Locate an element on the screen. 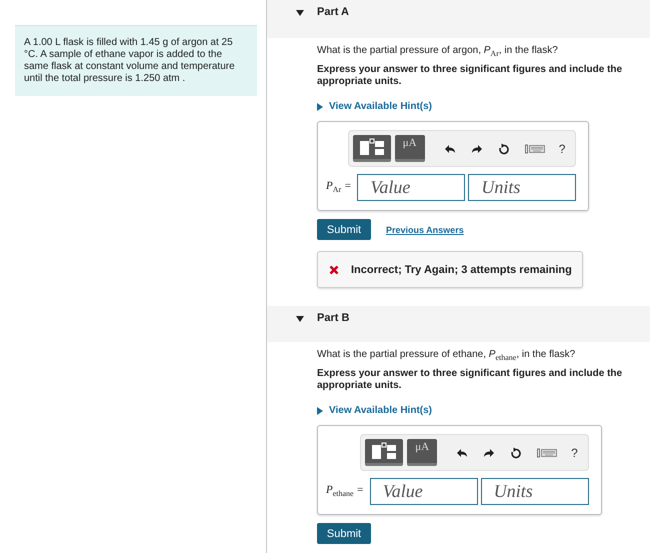  previous-answers-link: Previous Answers is located at coordinates (425, 229).